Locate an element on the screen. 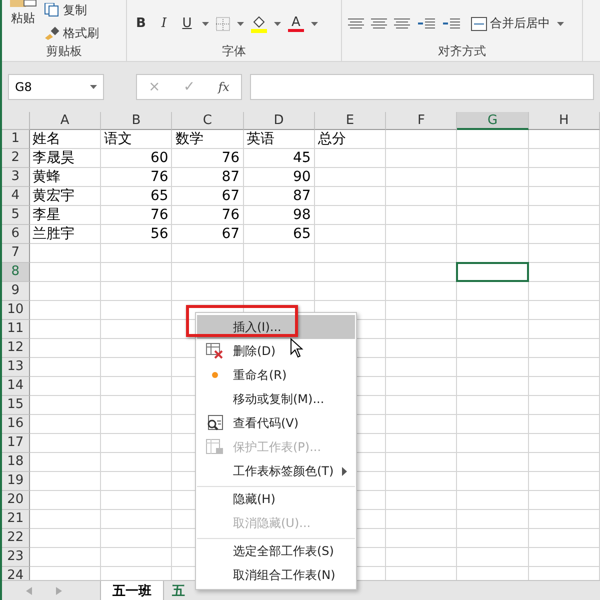  row-header: 3 is located at coordinates (16, 177).